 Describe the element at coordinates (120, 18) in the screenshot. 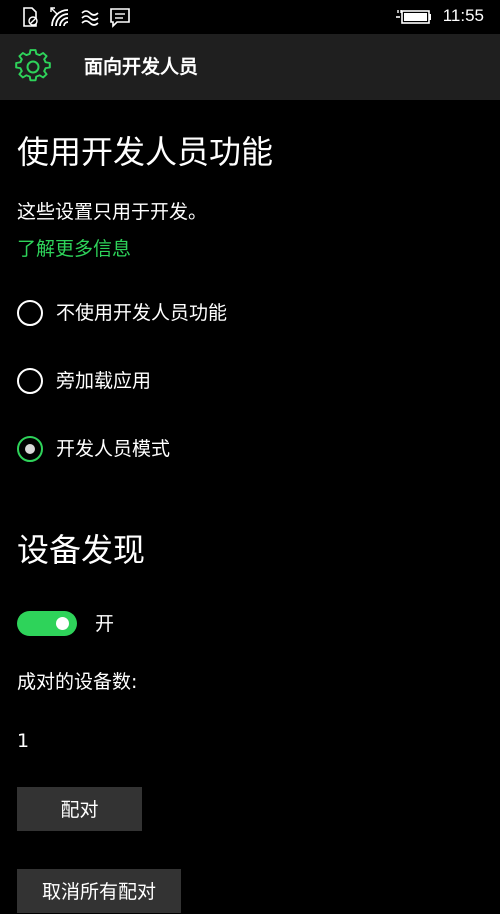

I see `message-icon` at that location.